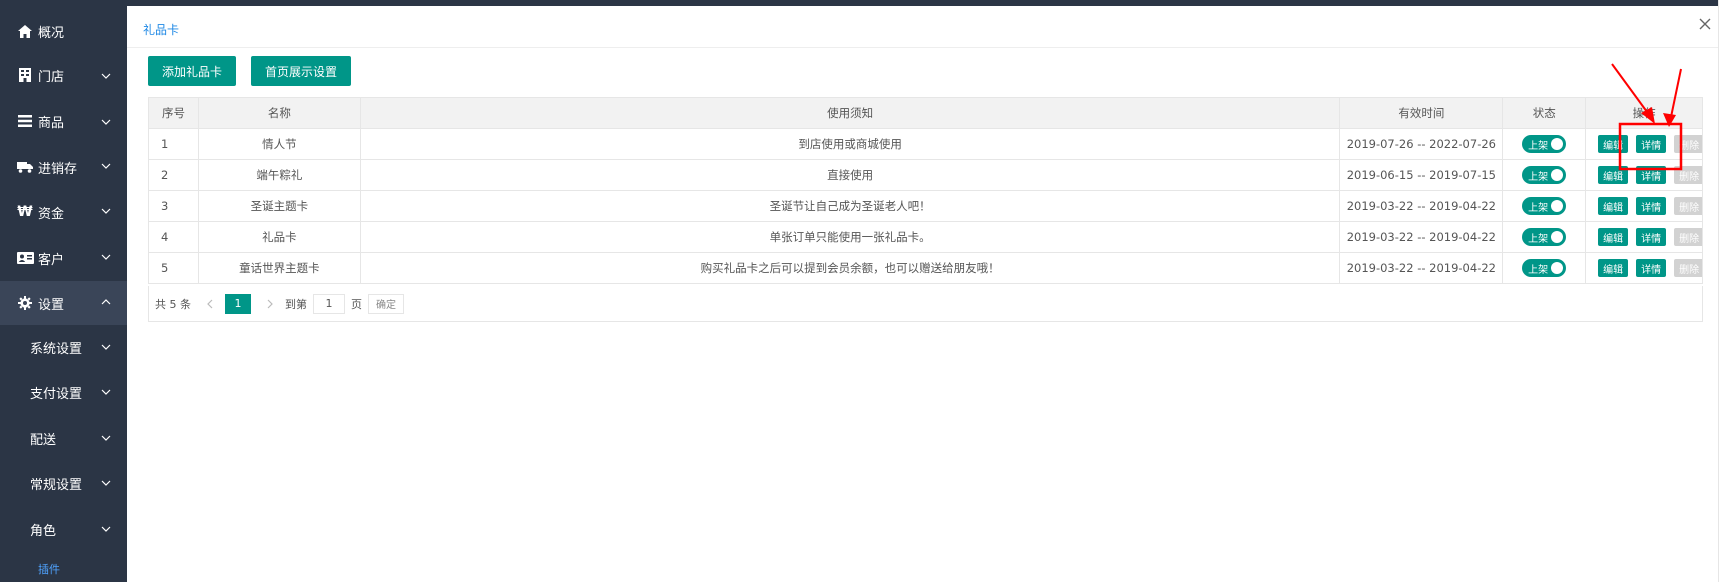 This screenshot has height=582, width=1725. Describe the element at coordinates (851, 144) in the screenshot. I see `cell-notice: 到店使用或商城使用` at that location.